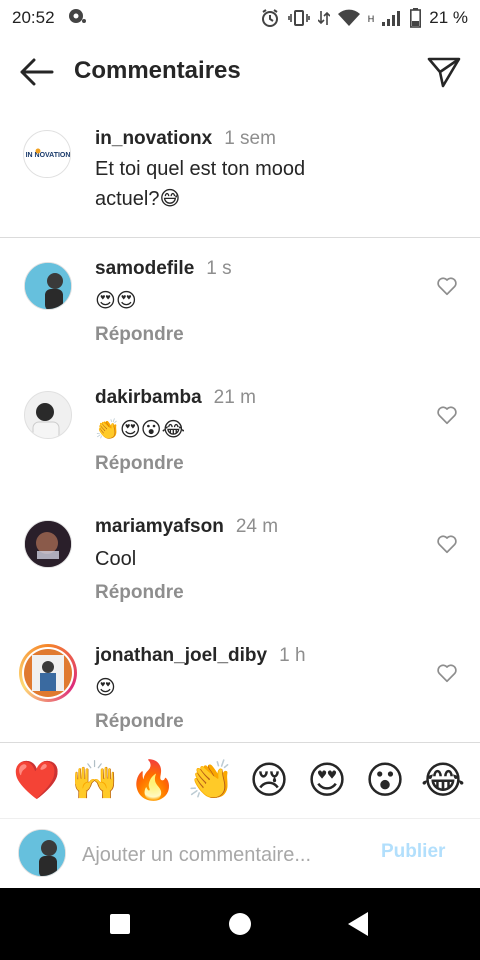  I want to click on system-nav-bar, so click(240, 924).